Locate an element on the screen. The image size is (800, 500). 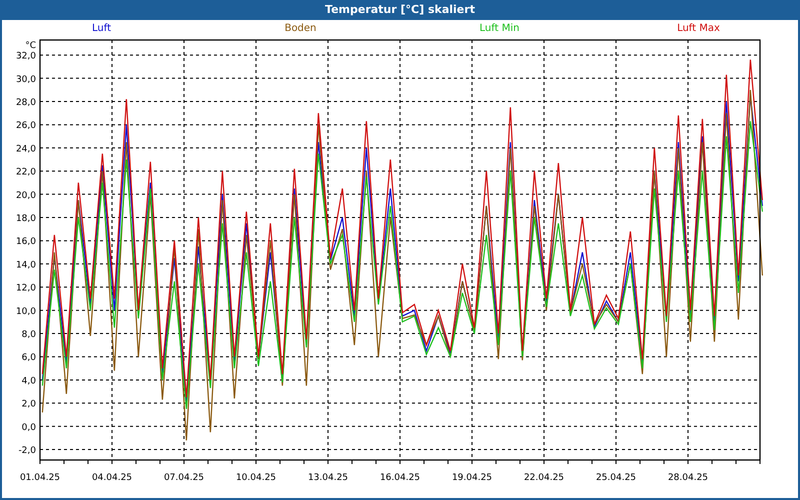
y-tick-label: 0,0 is located at coordinates (29, 427).